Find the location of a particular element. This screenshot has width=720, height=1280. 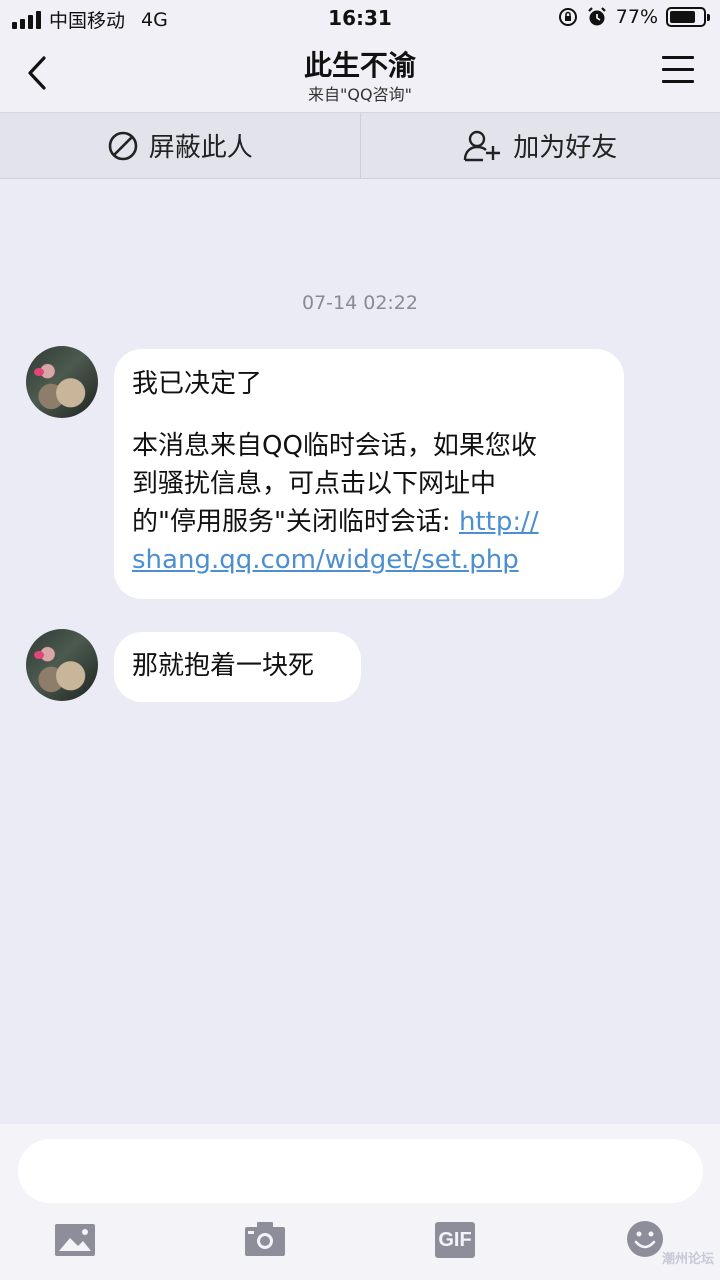

add-friend-button: 加为好友 is located at coordinates (540, 145).